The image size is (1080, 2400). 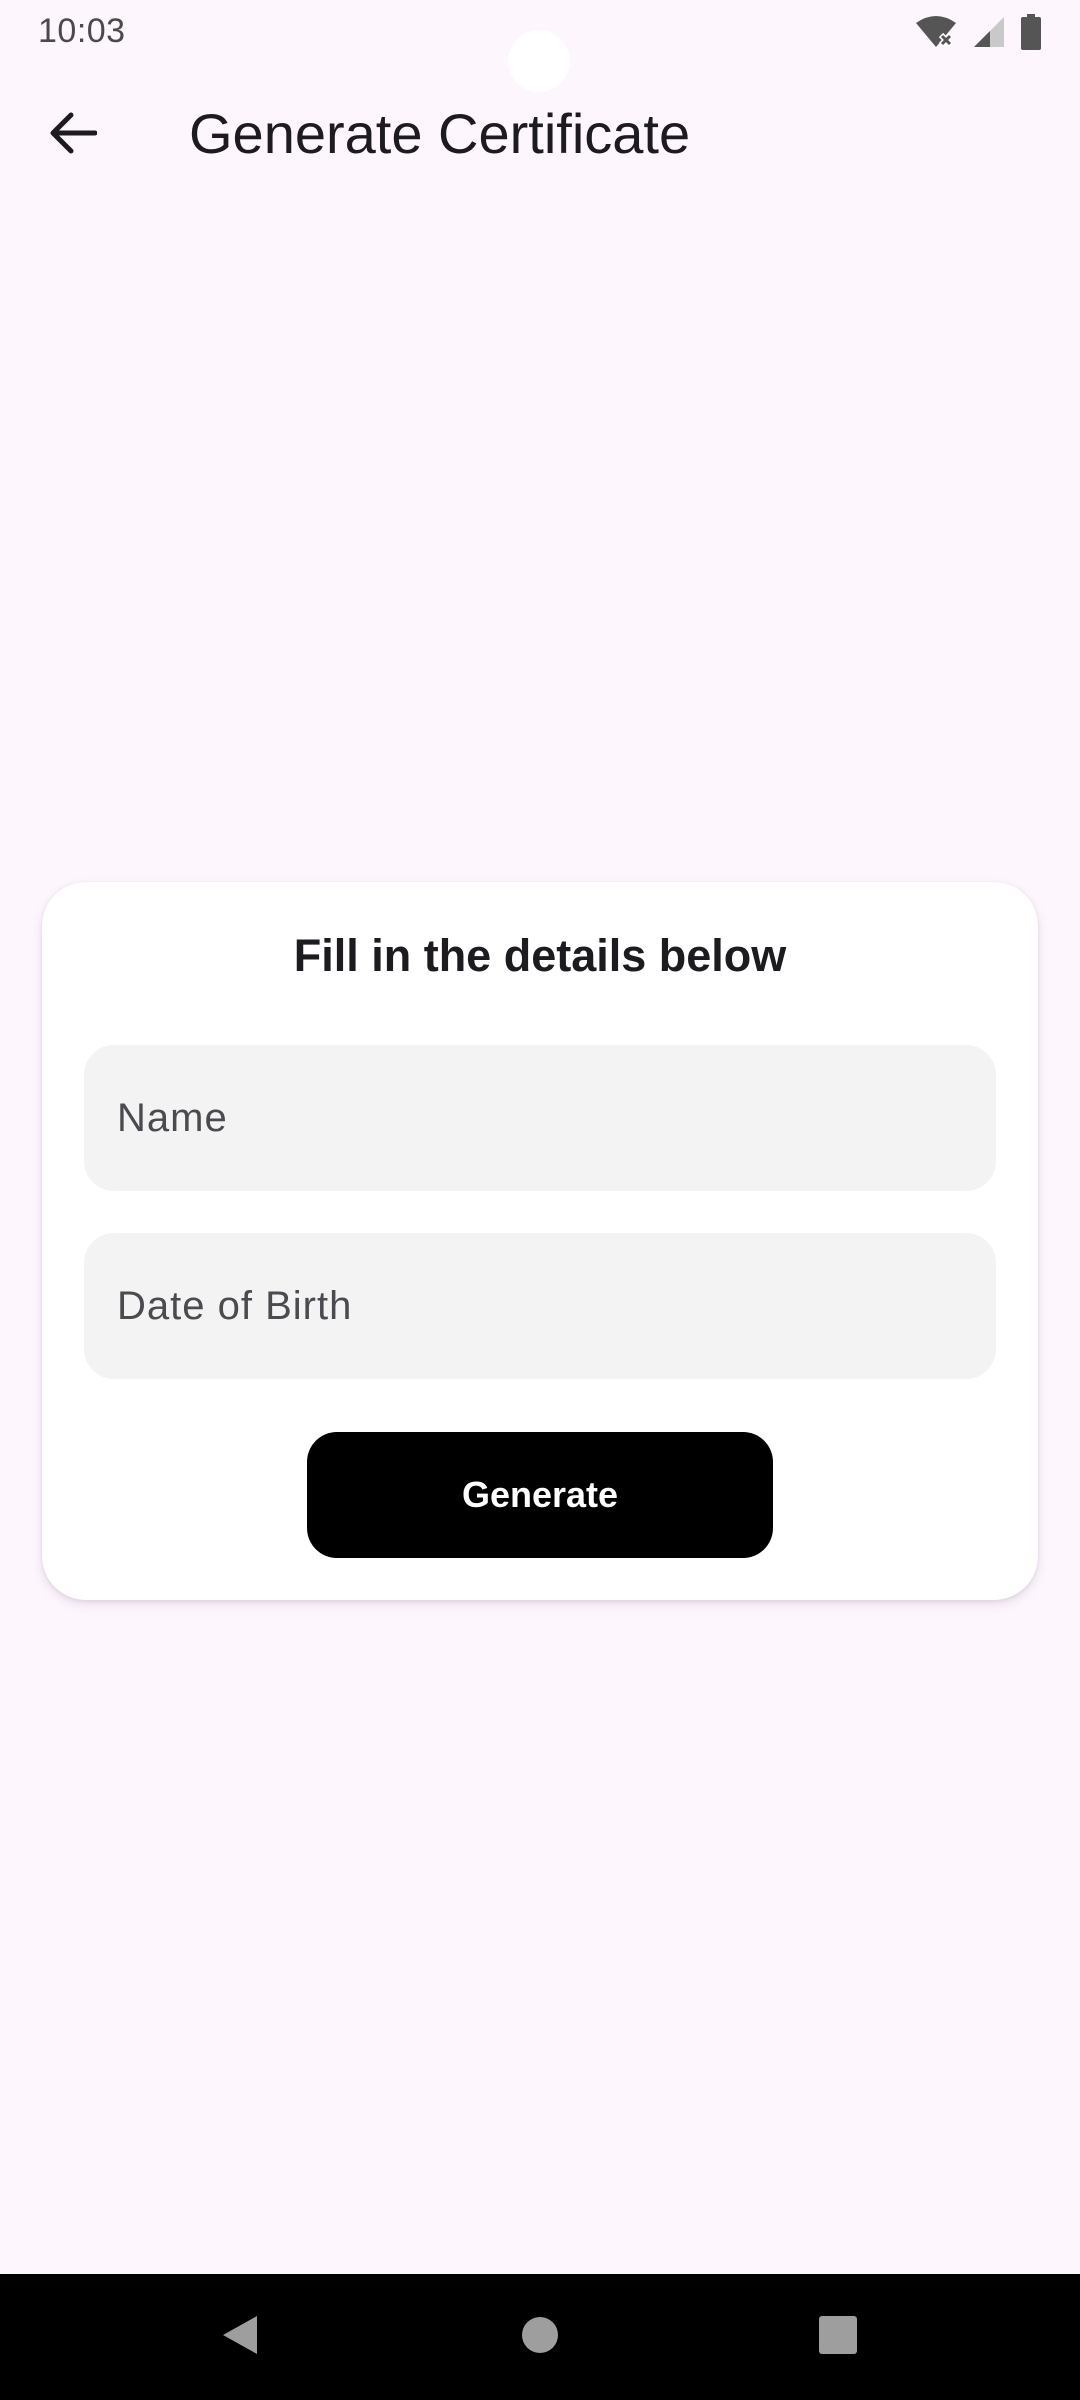 I want to click on form-heading: Fill in the details below, so click(x=540, y=955).